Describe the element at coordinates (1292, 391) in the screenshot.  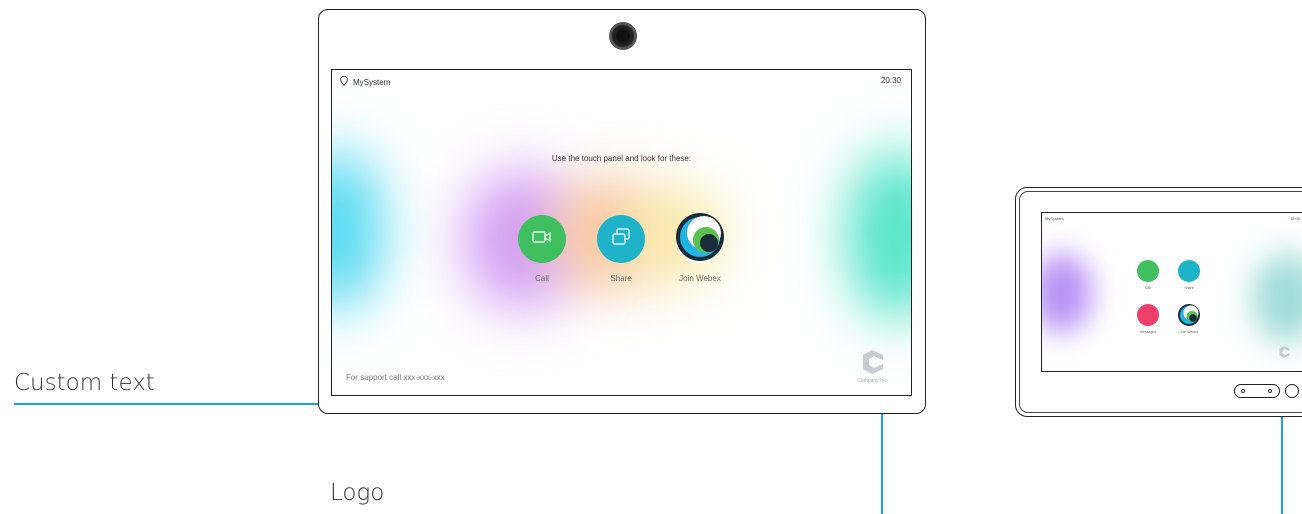
I see `mute-button` at that location.